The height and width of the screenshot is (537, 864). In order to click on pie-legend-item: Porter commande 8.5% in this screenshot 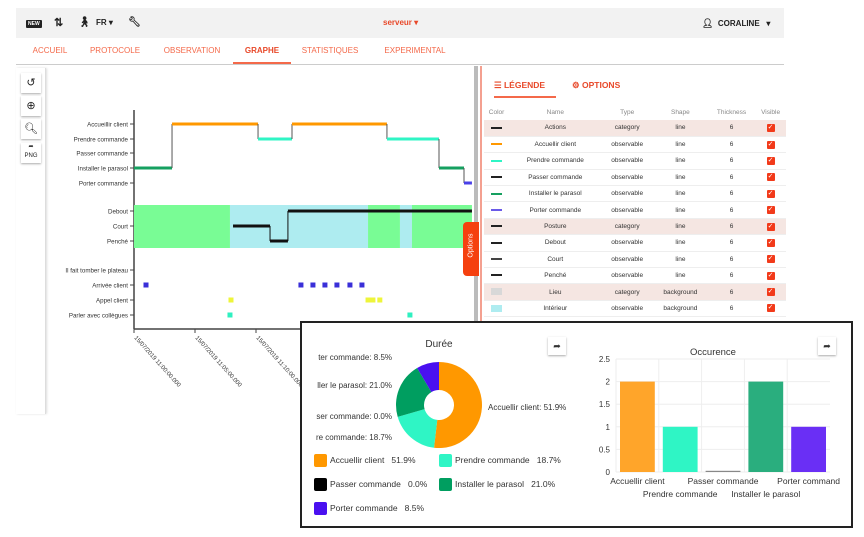, I will do `click(369, 508)`.